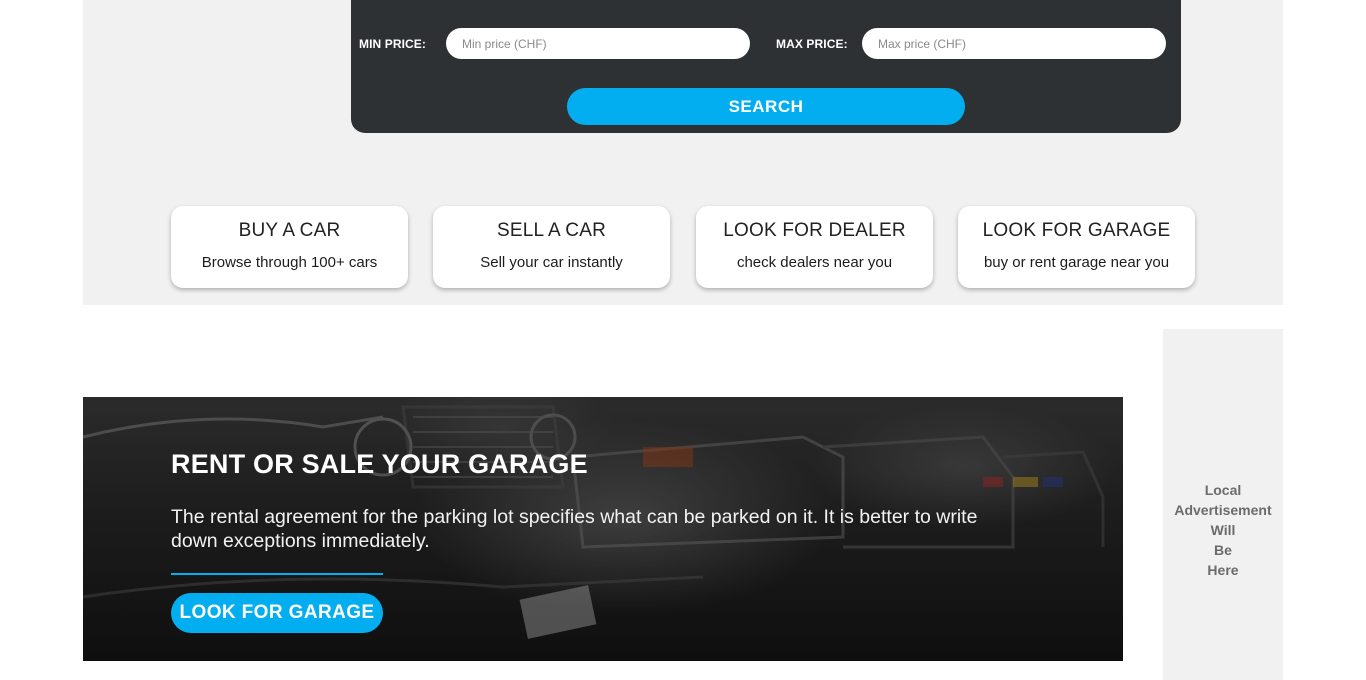 This screenshot has height=680, width=1366. I want to click on advertisement-box: Local Advertisement Will Be Here, so click(1223, 504).